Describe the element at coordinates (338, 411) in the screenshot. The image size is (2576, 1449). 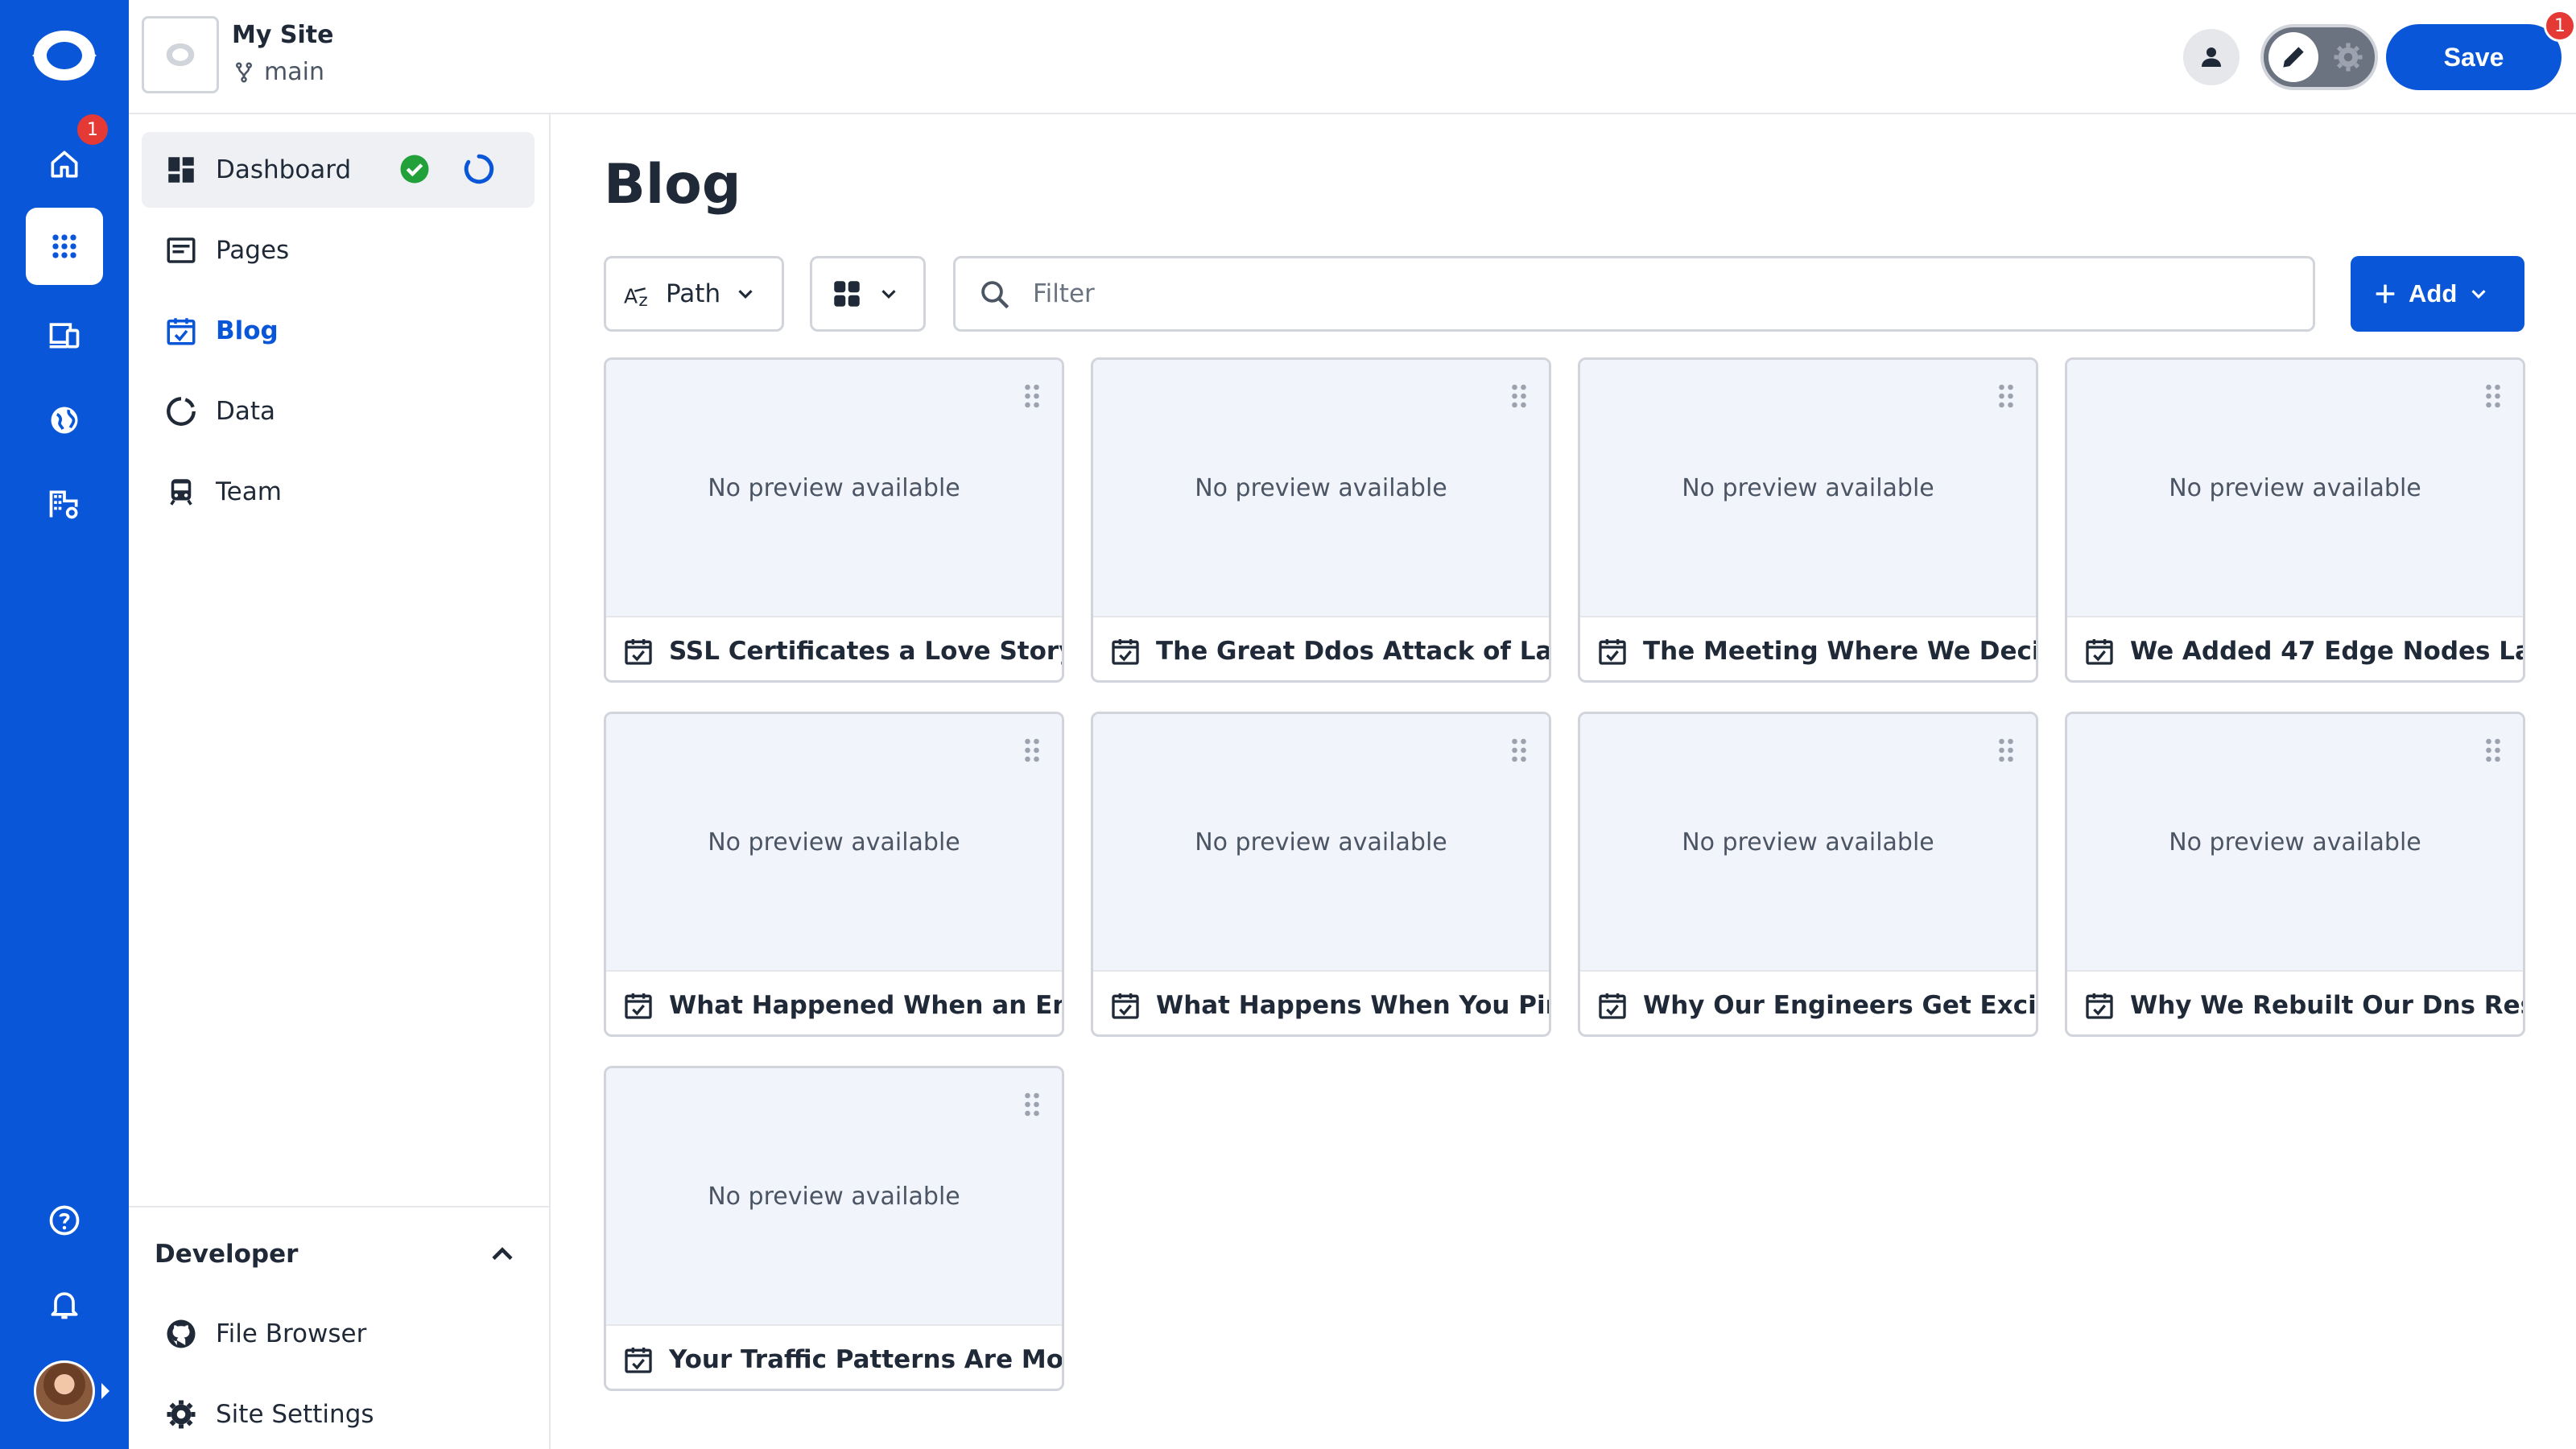
I see `sidebar-item-data: Data` at that location.